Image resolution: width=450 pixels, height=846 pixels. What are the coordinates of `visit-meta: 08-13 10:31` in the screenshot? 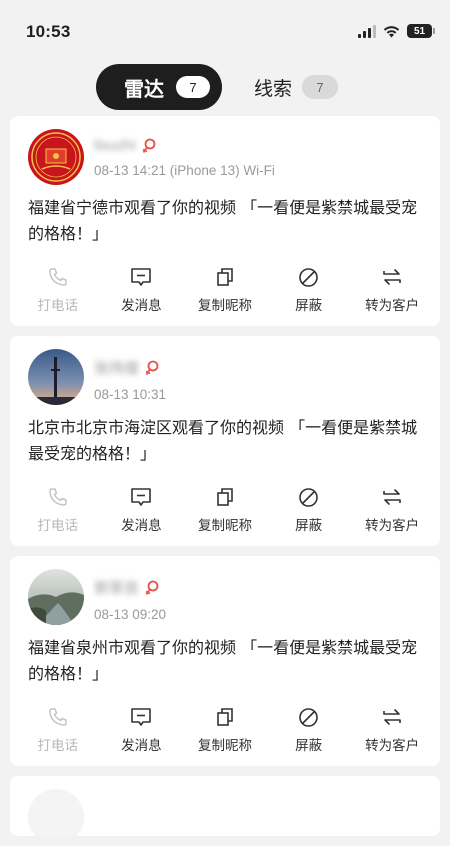 It's located at (130, 394).